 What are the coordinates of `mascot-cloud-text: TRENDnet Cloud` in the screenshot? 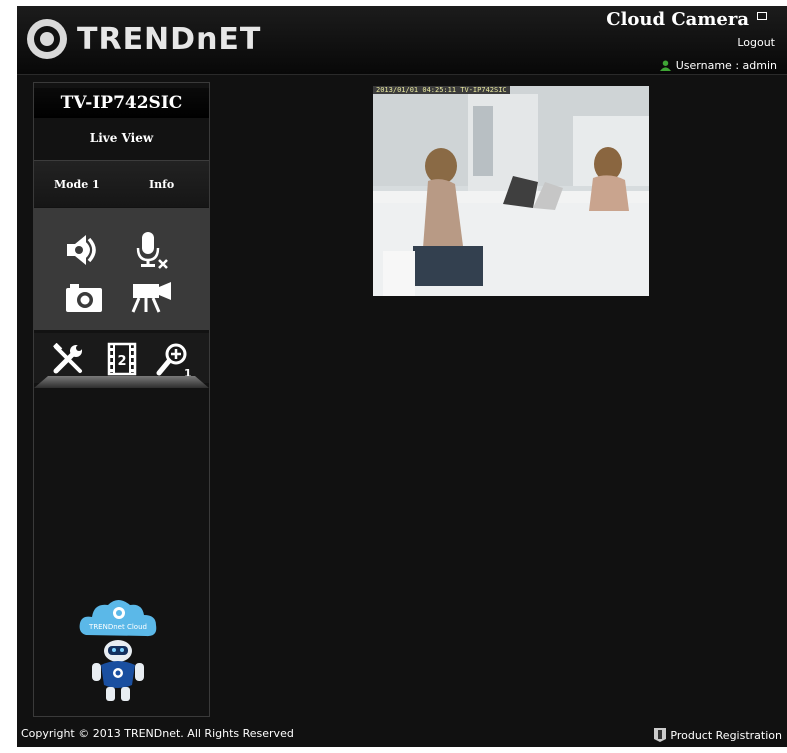 It's located at (117, 627).